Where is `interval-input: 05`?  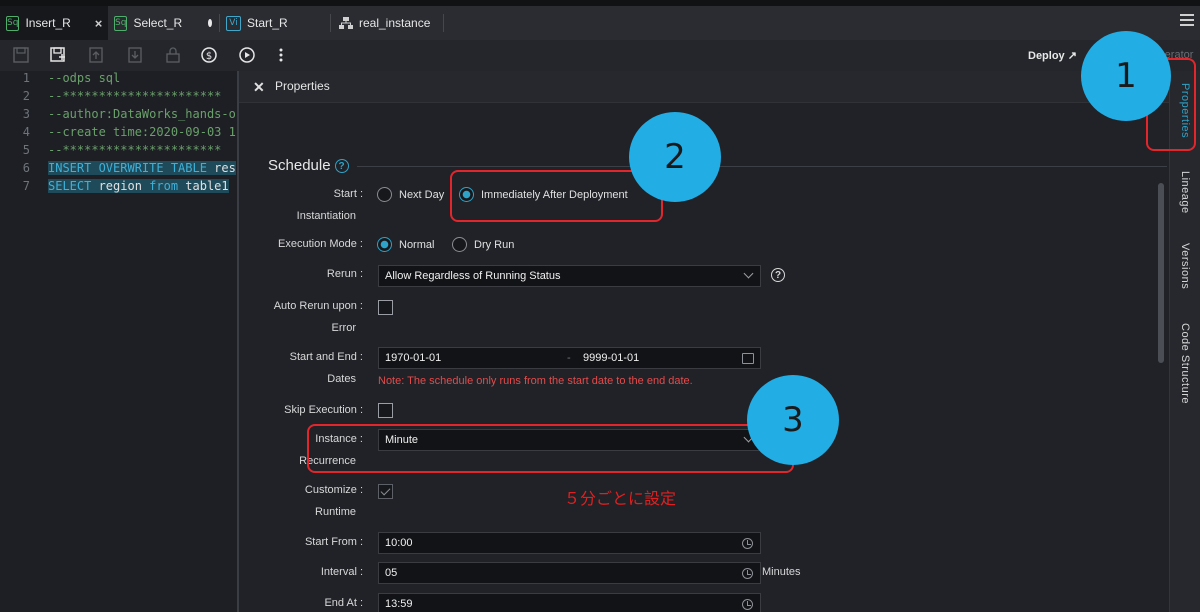 interval-input: 05 is located at coordinates (569, 573).